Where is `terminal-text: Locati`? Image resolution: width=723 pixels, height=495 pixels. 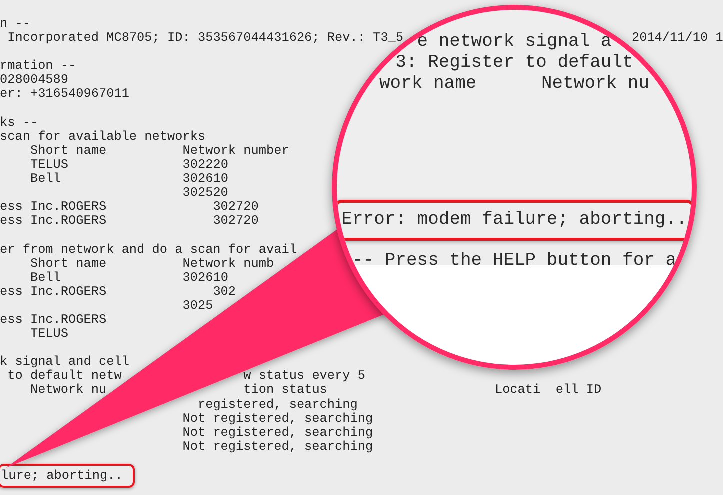 terminal-text: Locati is located at coordinates (517, 390).